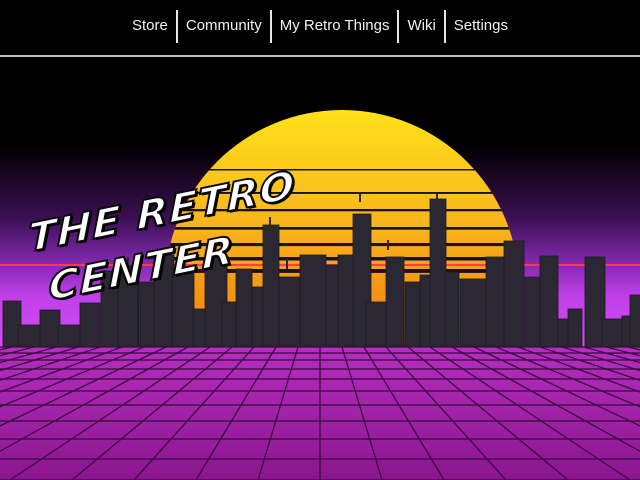  Describe the element at coordinates (335, 26) in the screenshot. I see `nav-my-retro-things-link: My Retro Things` at that location.